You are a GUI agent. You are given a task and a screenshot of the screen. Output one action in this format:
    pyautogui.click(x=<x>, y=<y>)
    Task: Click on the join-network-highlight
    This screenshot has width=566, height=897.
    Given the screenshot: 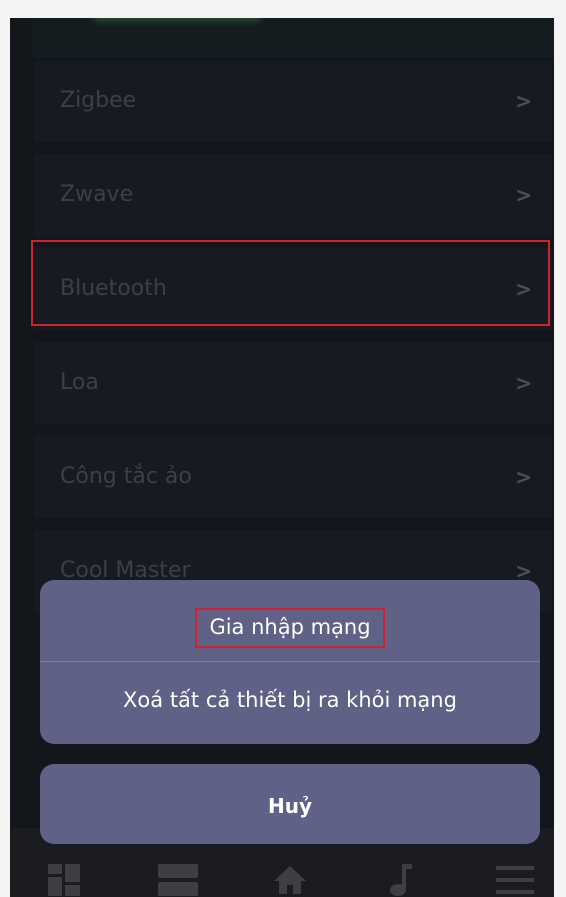 What is the action you would take?
    pyautogui.click(x=290, y=628)
    